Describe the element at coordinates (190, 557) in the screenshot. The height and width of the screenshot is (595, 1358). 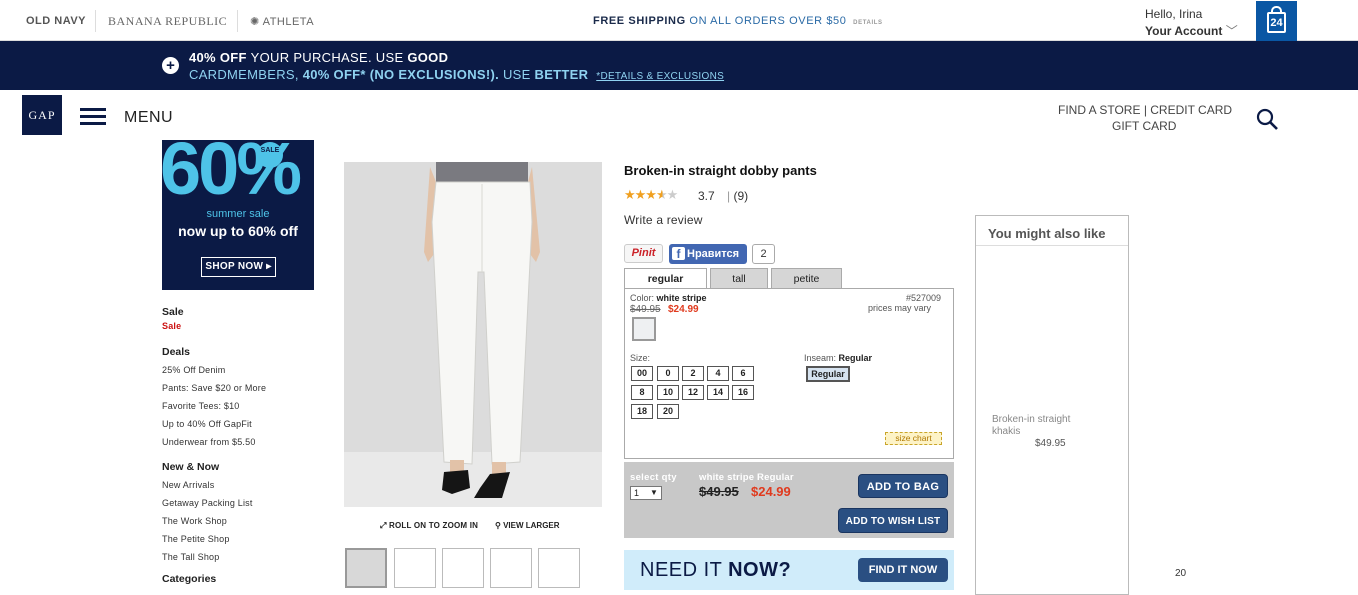
I see `nav-new-item: The Tall Shop` at that location.